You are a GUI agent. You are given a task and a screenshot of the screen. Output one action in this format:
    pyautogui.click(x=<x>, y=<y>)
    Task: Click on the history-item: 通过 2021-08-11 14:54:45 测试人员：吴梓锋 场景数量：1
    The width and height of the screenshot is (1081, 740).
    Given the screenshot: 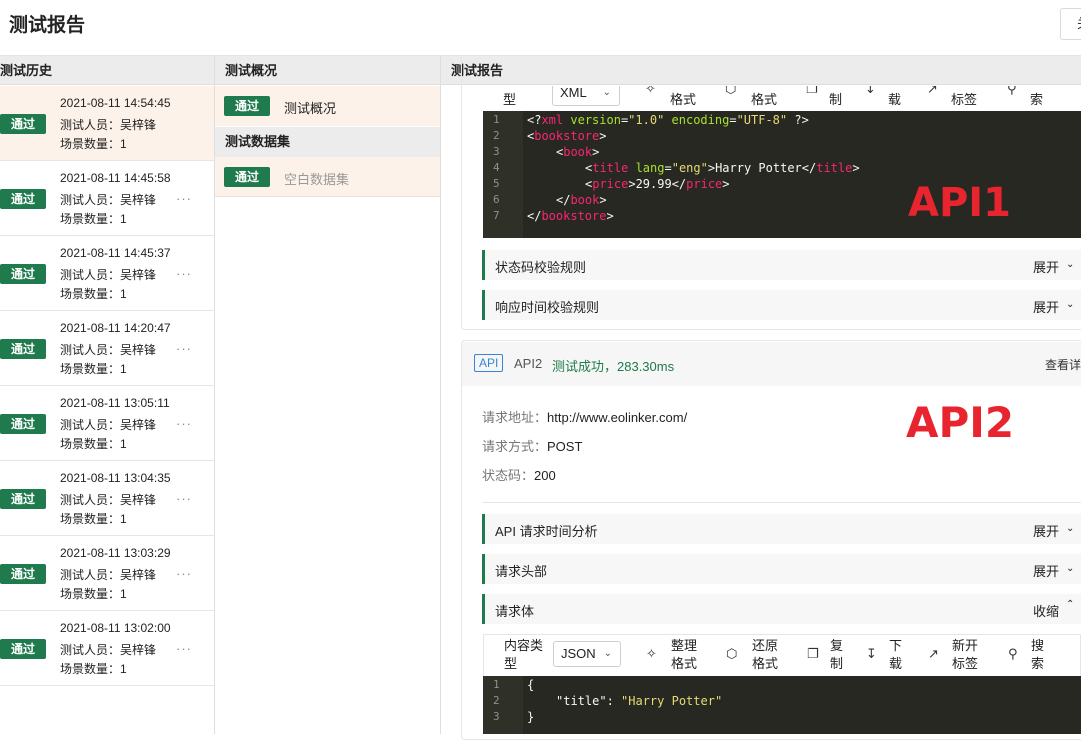 What is the action you would take?
    pyautogui.click(x=107, y=123)
    